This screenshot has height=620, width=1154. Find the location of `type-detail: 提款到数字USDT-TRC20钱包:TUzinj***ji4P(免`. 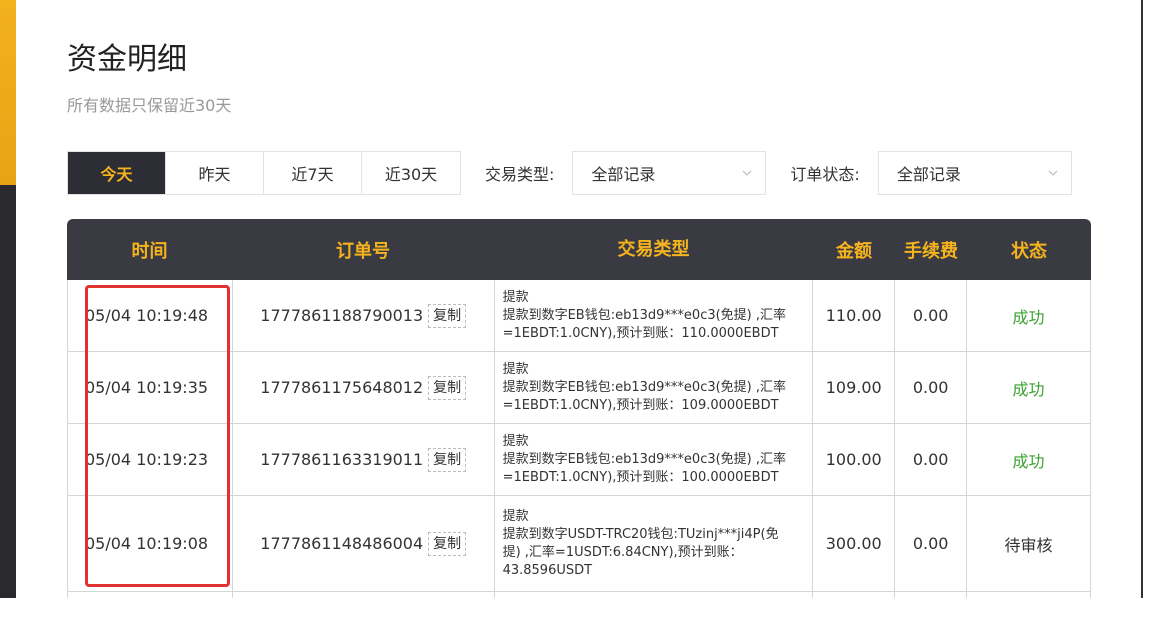

type-detail: 提款到数字USDT-TRC20钱包:TUzinj***ji4P(免 is located at coordinates (640, 534).